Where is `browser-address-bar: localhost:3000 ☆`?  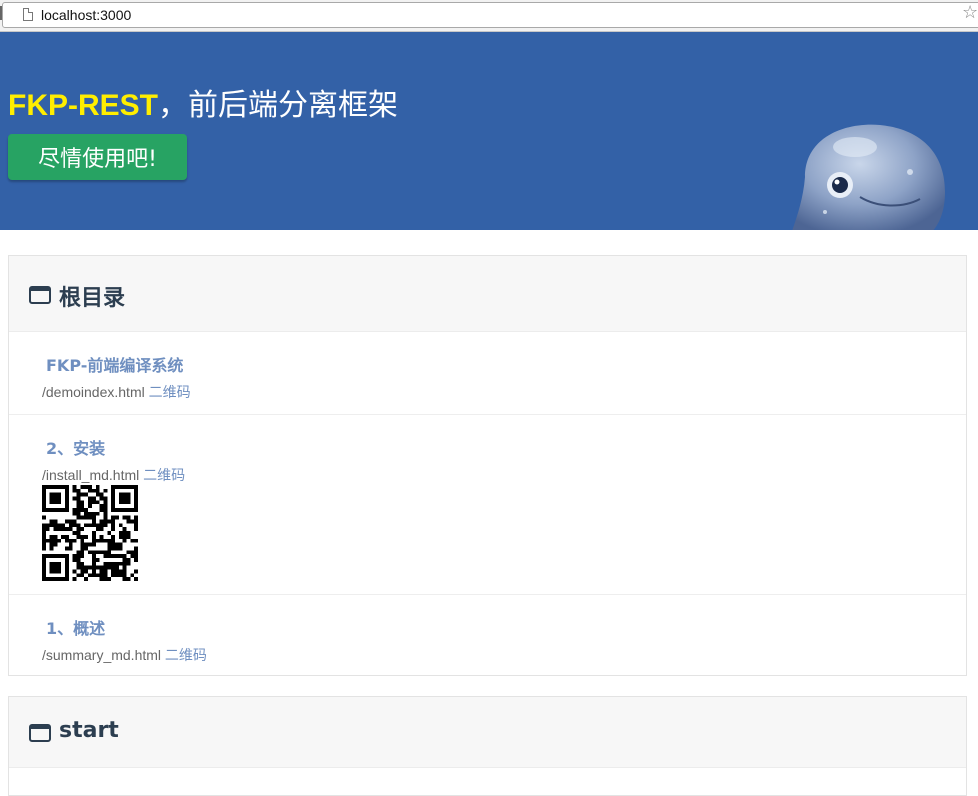
browser-address-bar: localhost:3000 ☆ is located at coordinates (489, 16).